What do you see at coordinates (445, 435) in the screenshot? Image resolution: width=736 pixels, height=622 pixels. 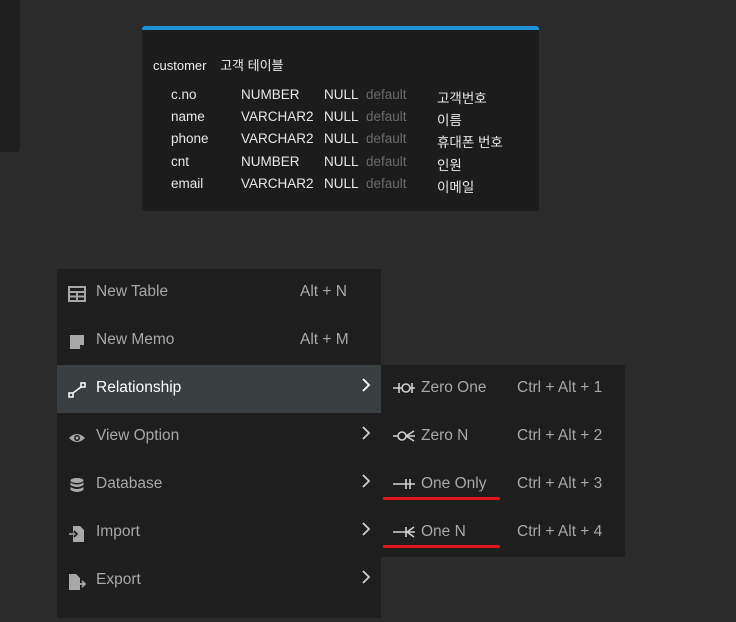 I see `submenu-item-label: Zero N` at bounding box center [445, 435].